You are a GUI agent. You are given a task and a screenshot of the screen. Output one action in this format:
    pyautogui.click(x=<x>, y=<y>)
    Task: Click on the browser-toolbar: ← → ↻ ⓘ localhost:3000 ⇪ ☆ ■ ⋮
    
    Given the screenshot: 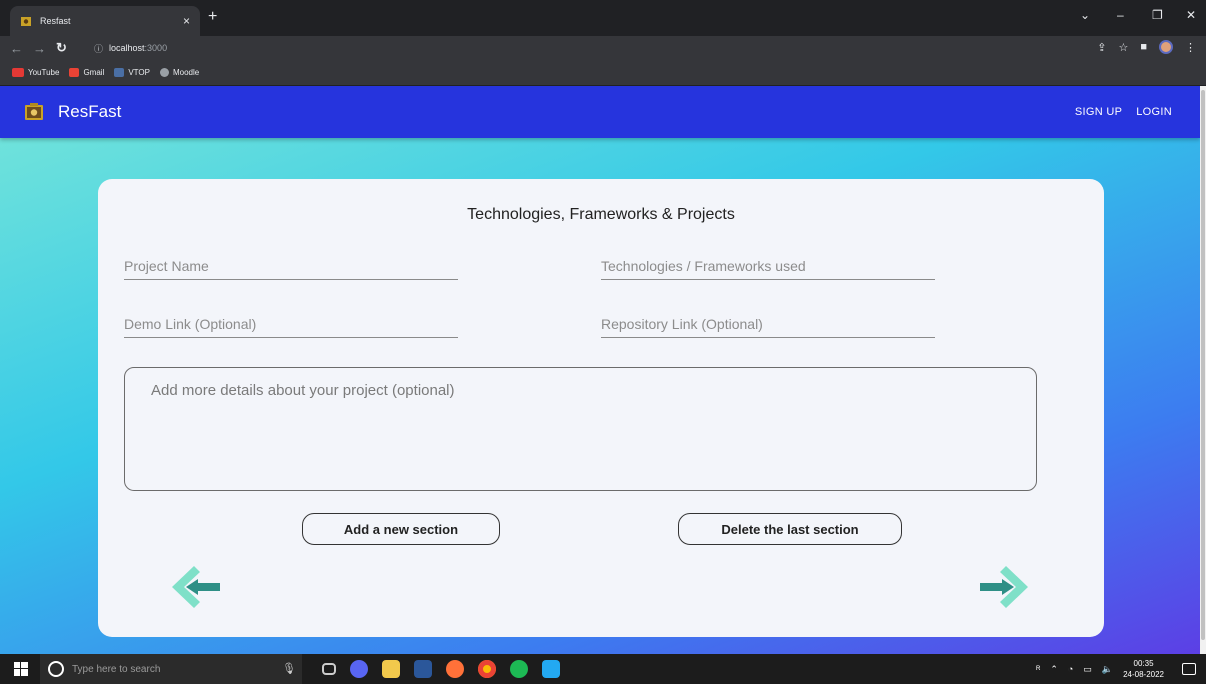 What is the action you would take?
    pyautogui.click(x=603, y=48)
    